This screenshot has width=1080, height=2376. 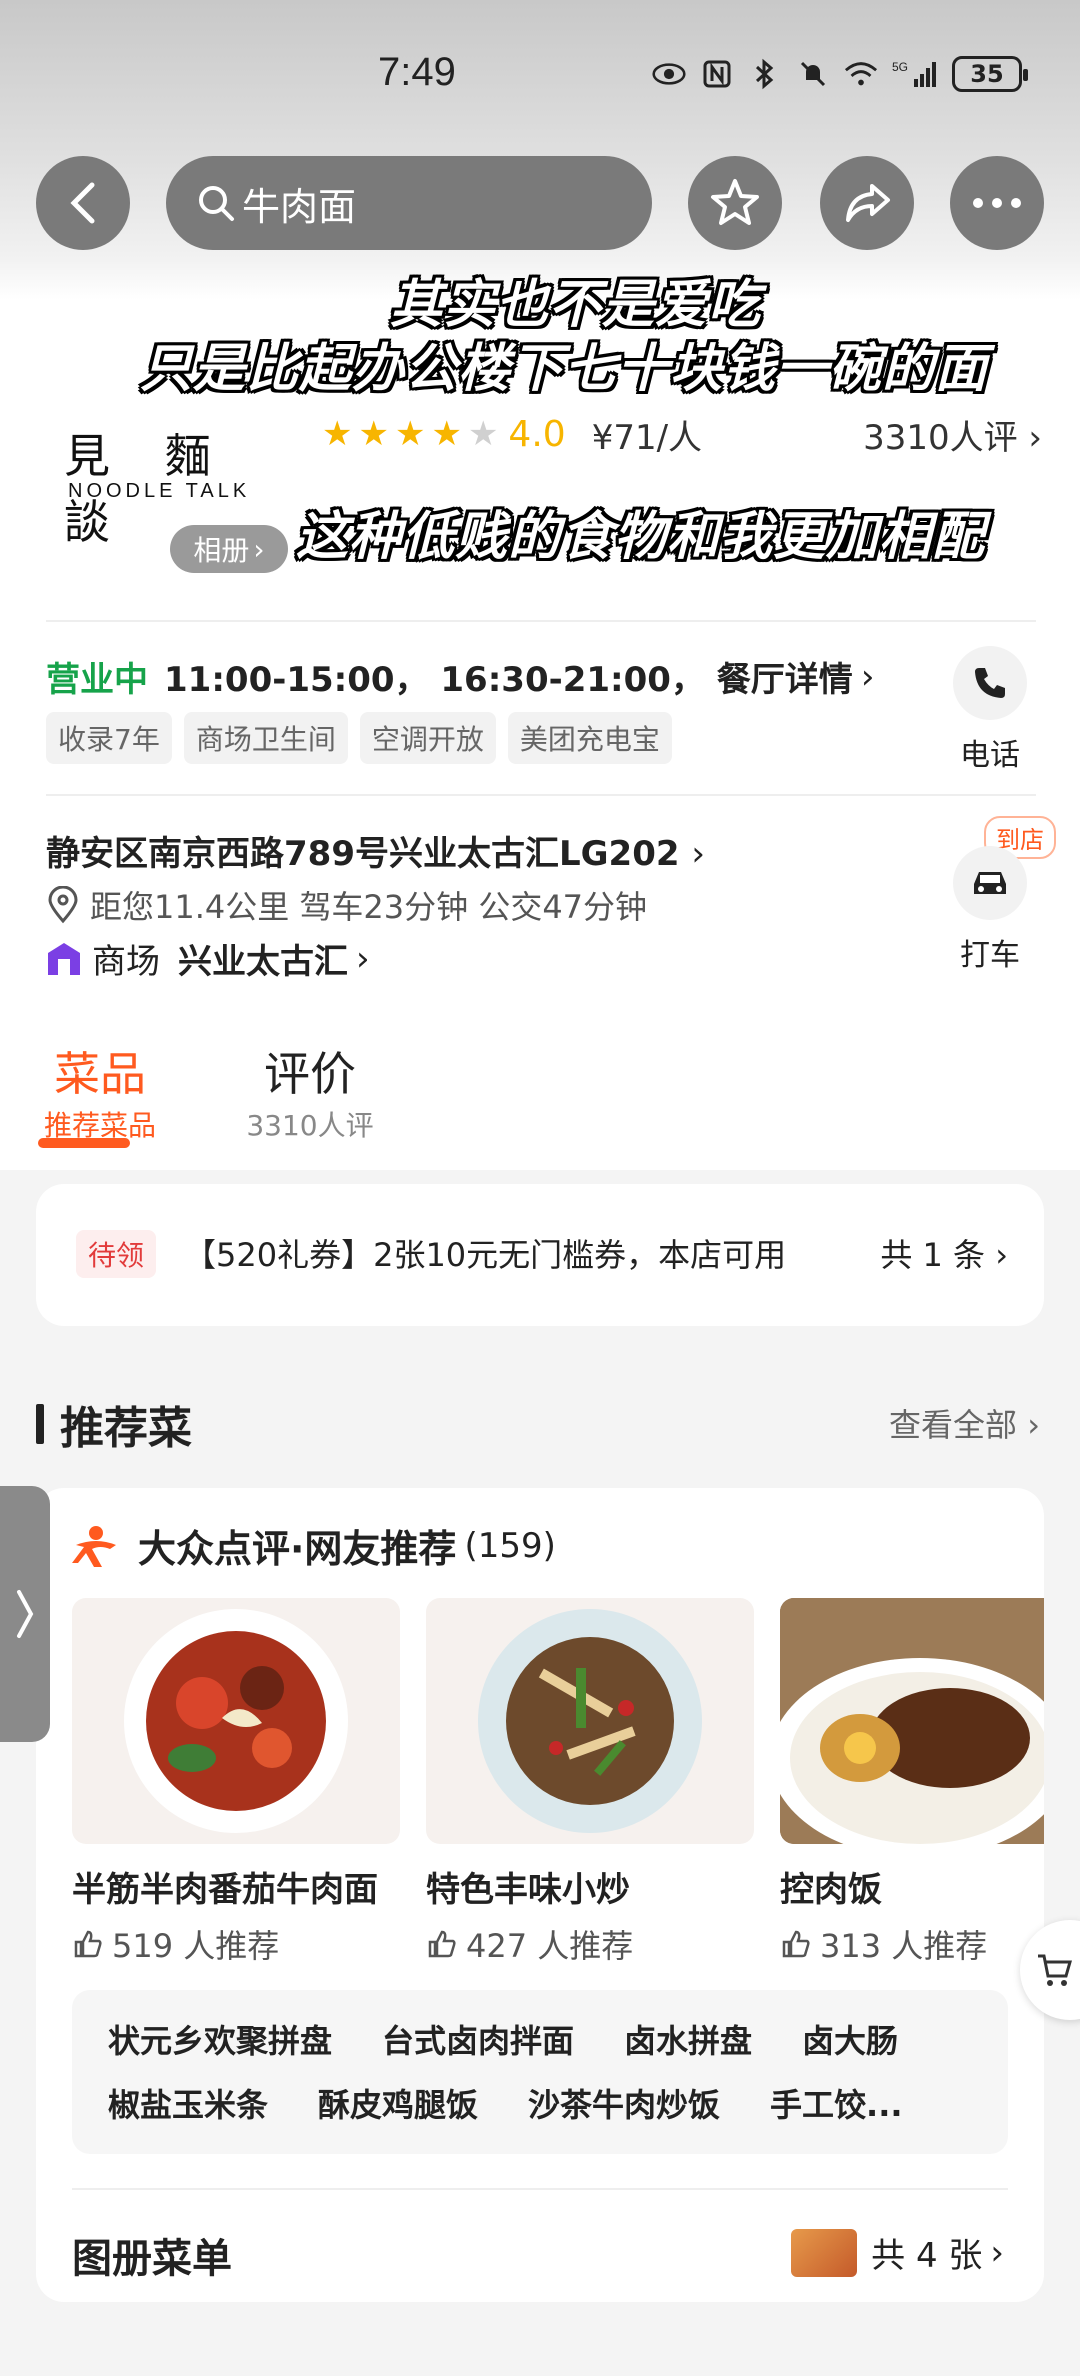 What do you see at coordinates (94, 1546) in the screenshot?
I see `dianping-logo-icon` at bounding box center [94, 1546].